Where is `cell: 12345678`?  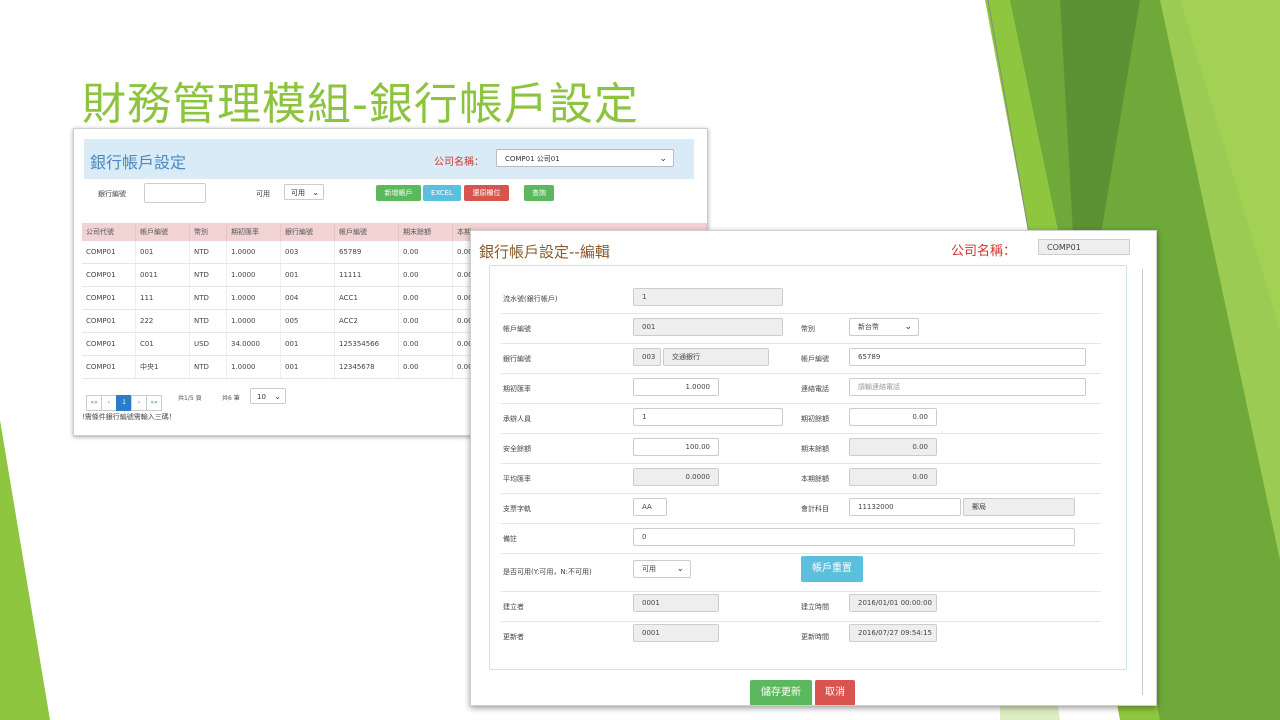 cell: 12345678 is located at coordinates (366, 367).